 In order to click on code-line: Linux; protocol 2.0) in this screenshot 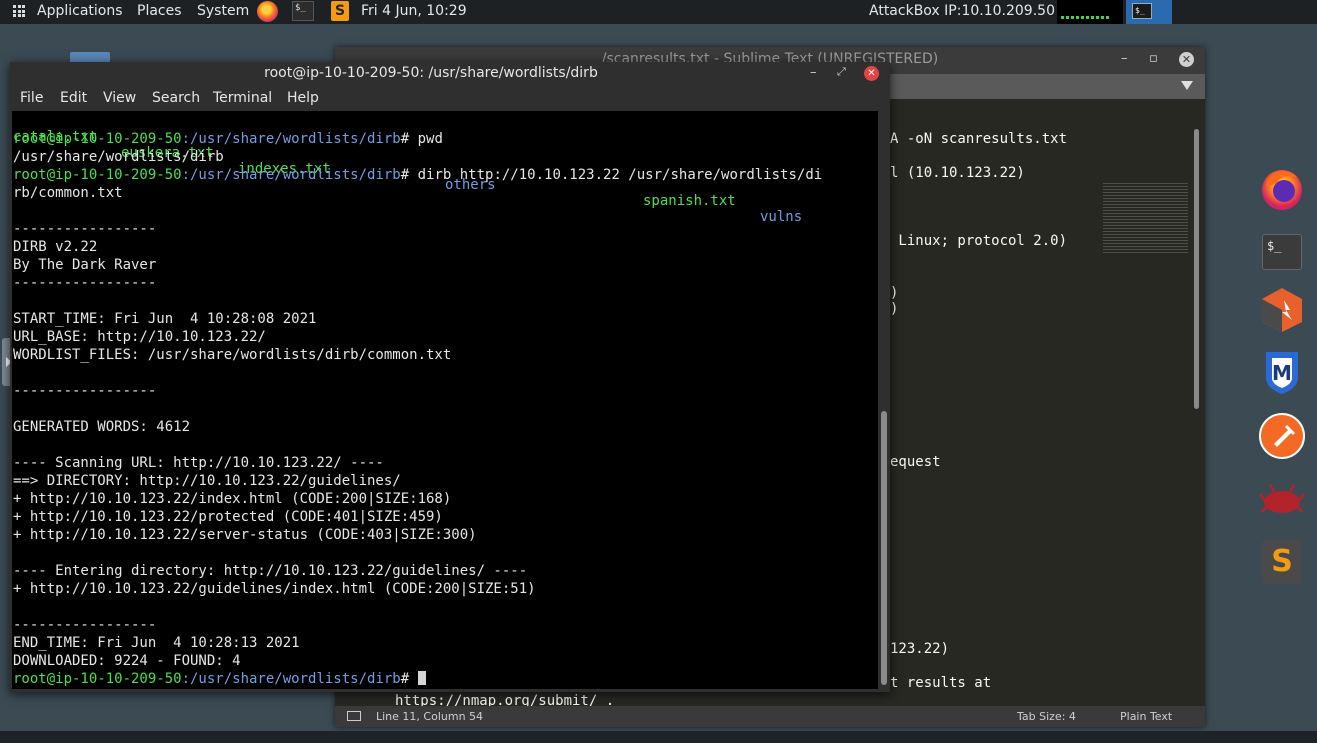, I will do `click(979, 241)`.